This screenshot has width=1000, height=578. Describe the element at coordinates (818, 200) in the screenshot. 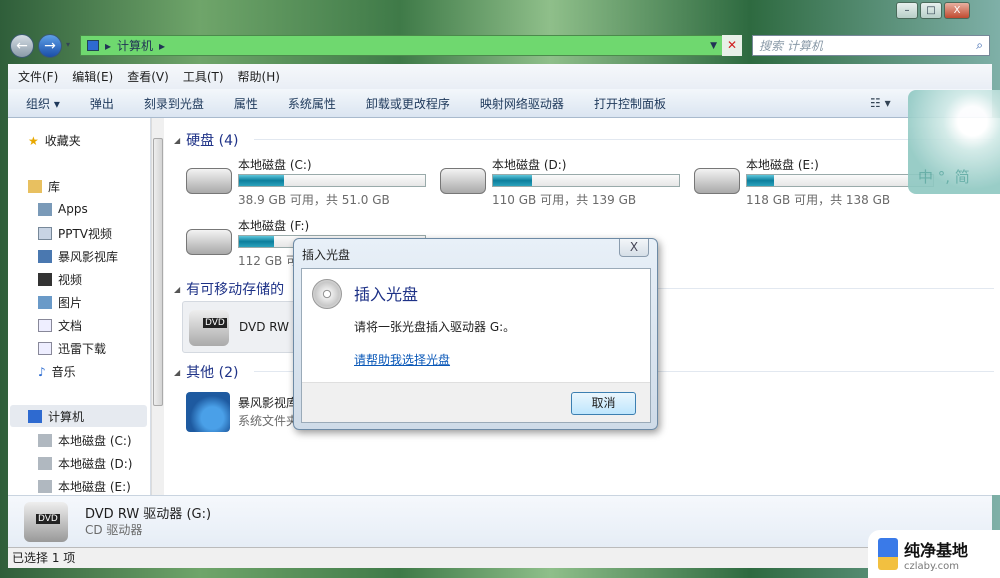

I see `drive-size: 118 GB 可用，共 138 GB` at that location.